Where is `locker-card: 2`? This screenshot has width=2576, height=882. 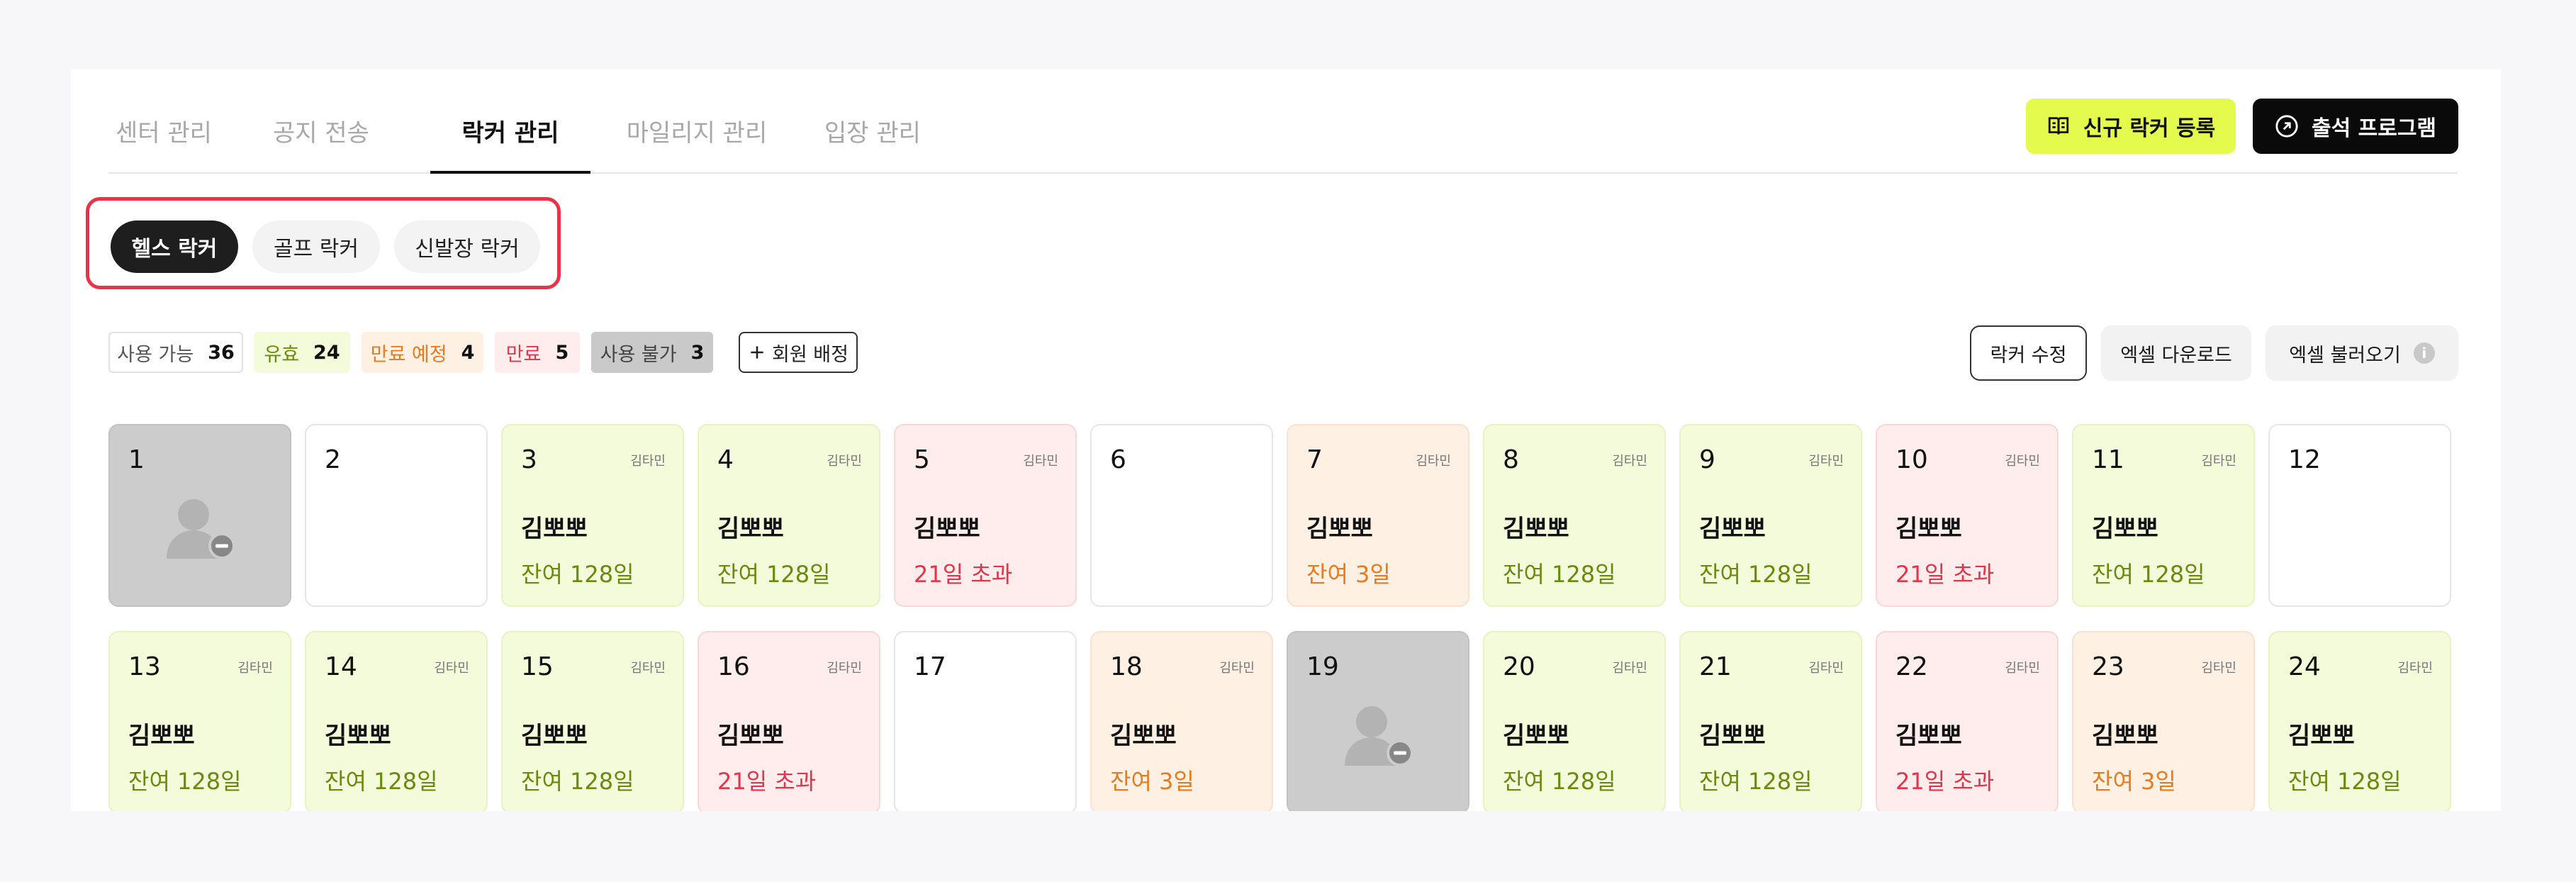
locker-card: 2 is located at coordinates (397, 515).